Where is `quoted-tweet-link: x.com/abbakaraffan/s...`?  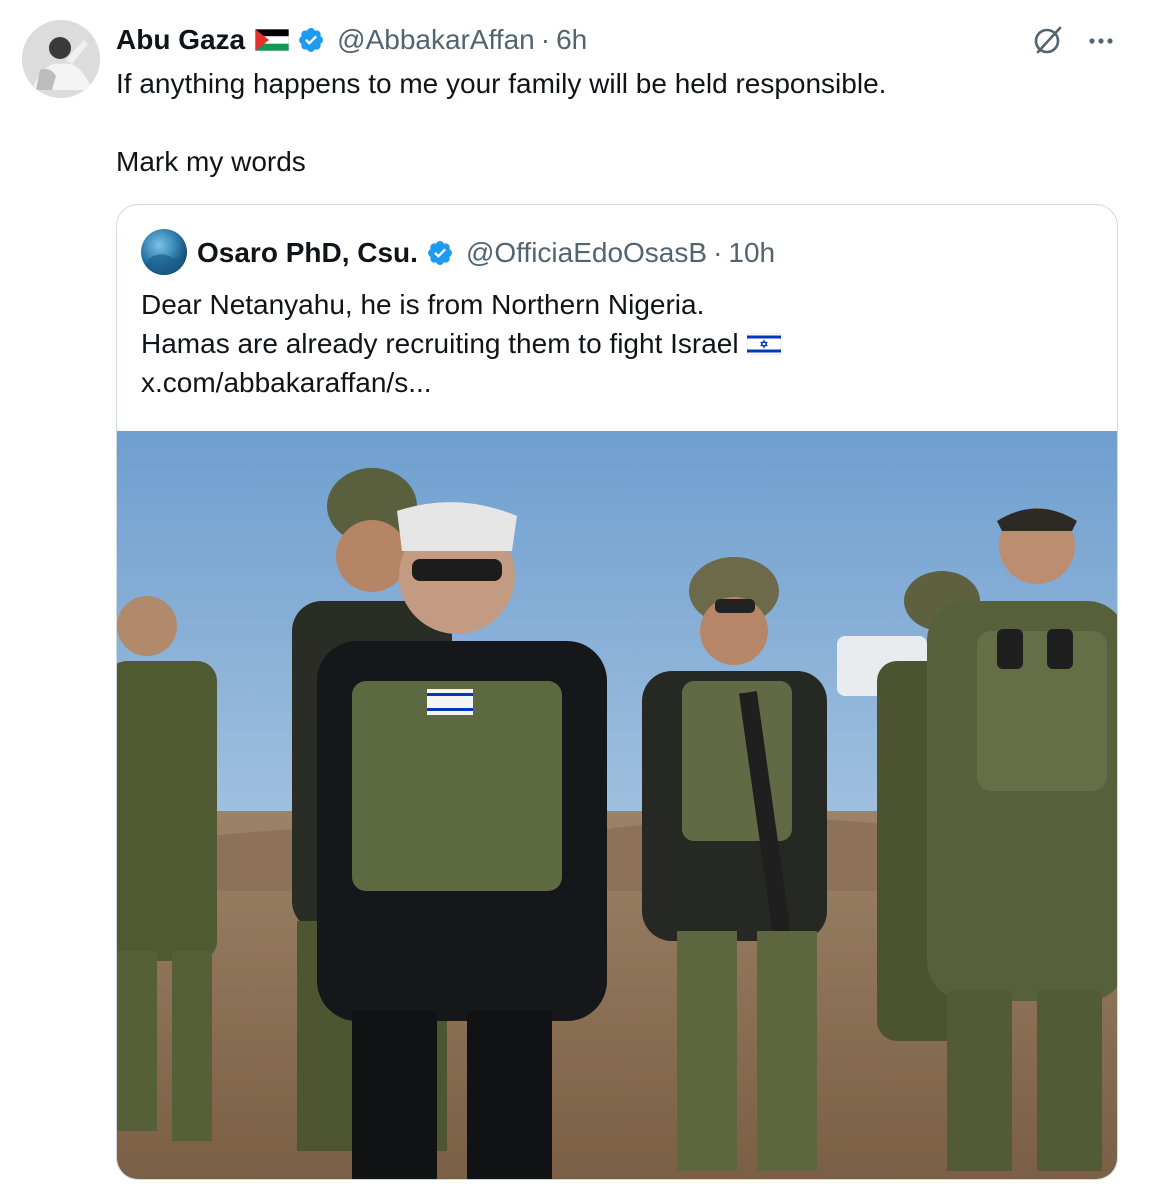 quoted-tweet-link: x.com/abbakaraffan/s... is located at coordinates (616, 382).